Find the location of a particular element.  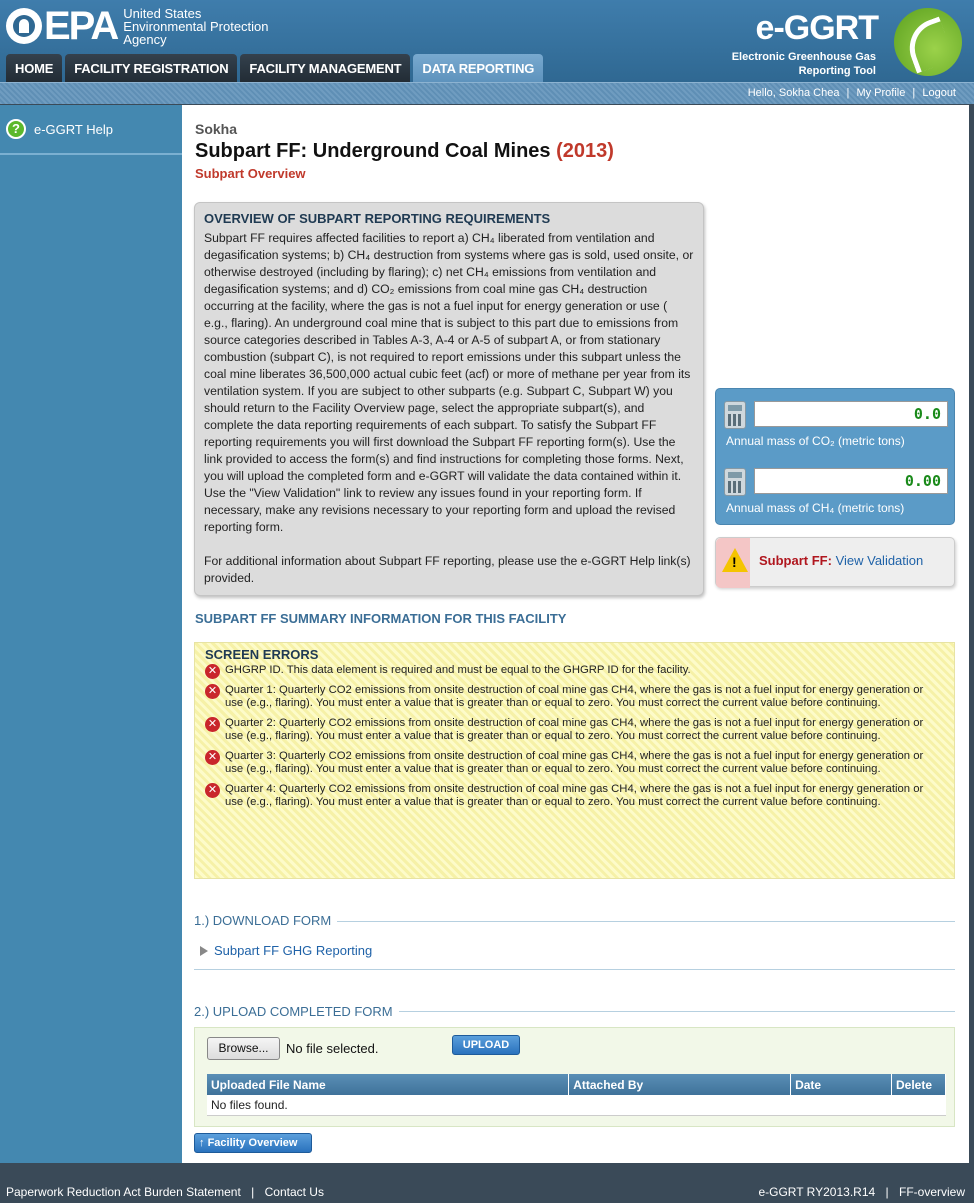

help-icon: ? is located at coordinates (16, 129).